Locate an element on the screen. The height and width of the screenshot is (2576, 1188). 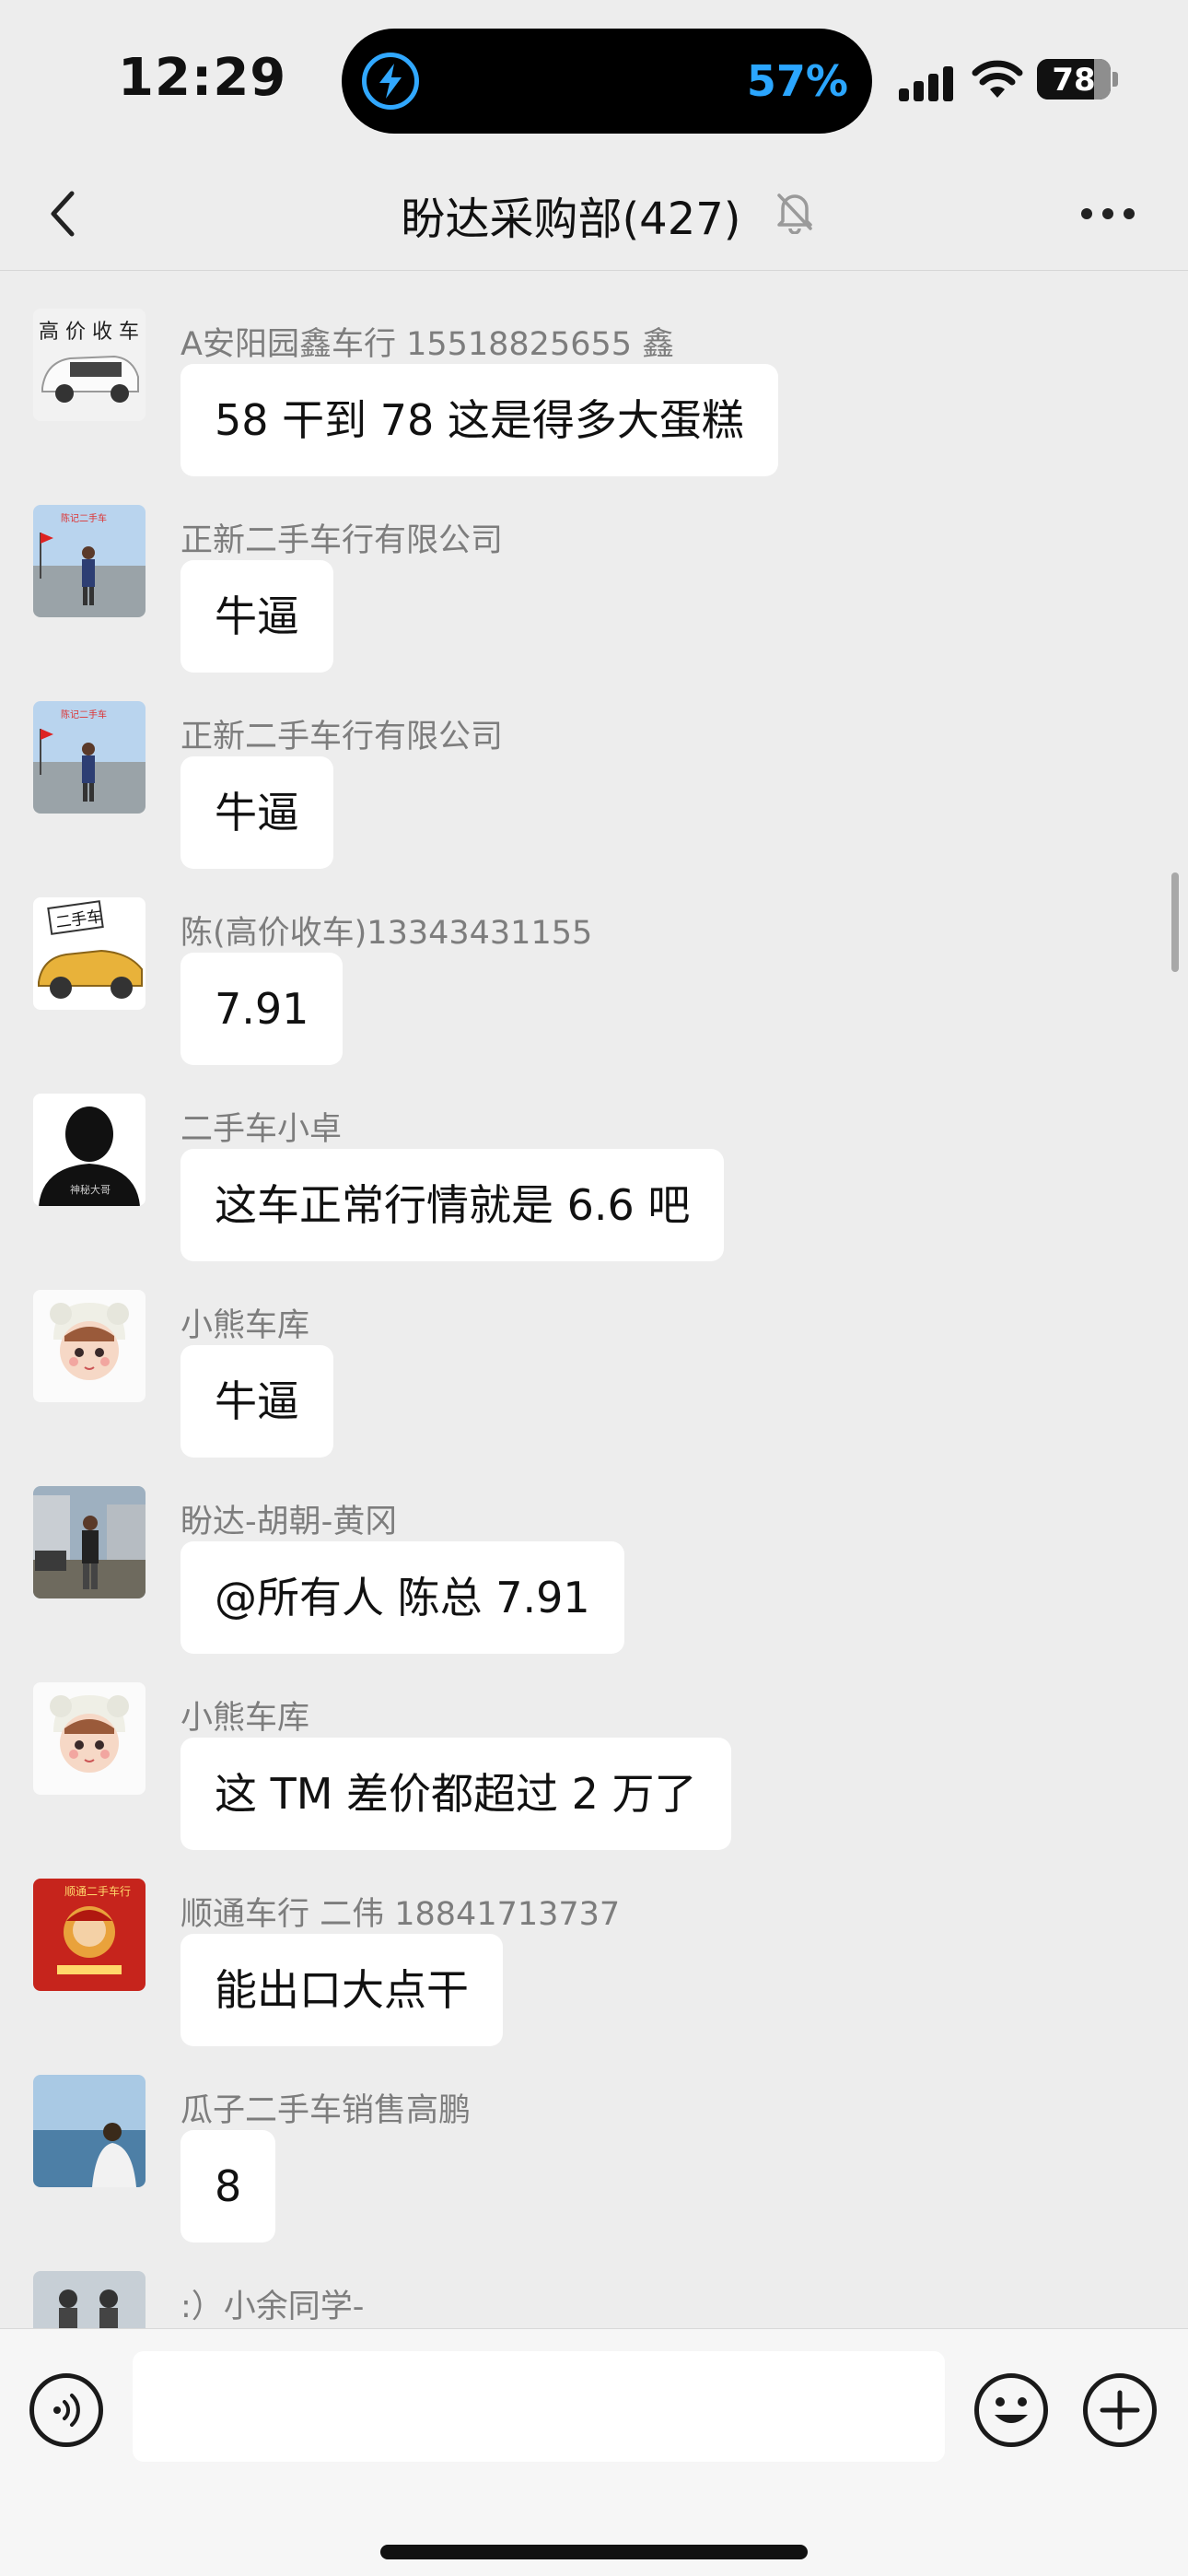
island-battery-percent: 57% is located at coordinates (797, 81).